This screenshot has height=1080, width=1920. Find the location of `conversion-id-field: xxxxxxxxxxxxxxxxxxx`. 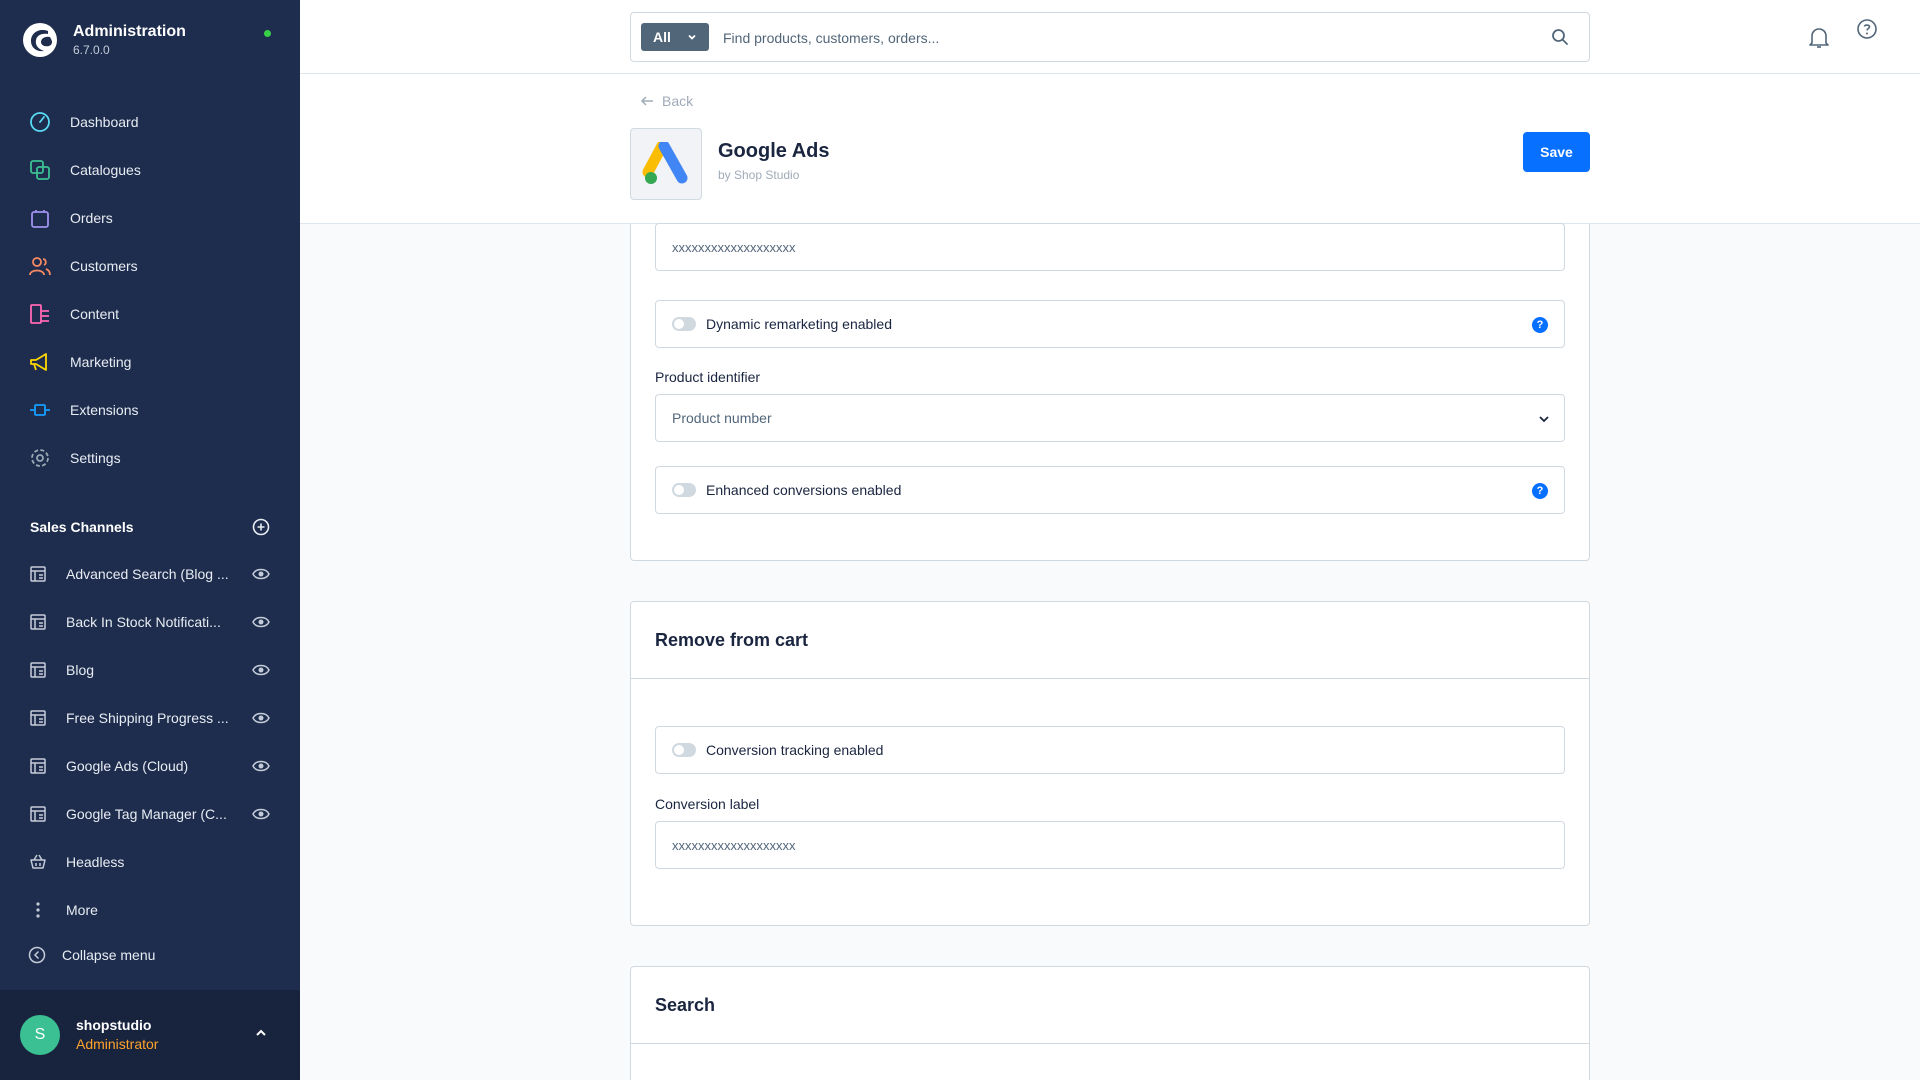

conversion-id-field: xxxxxxxxxxxxxxxxxxx is located at coordinates (1110, 247).